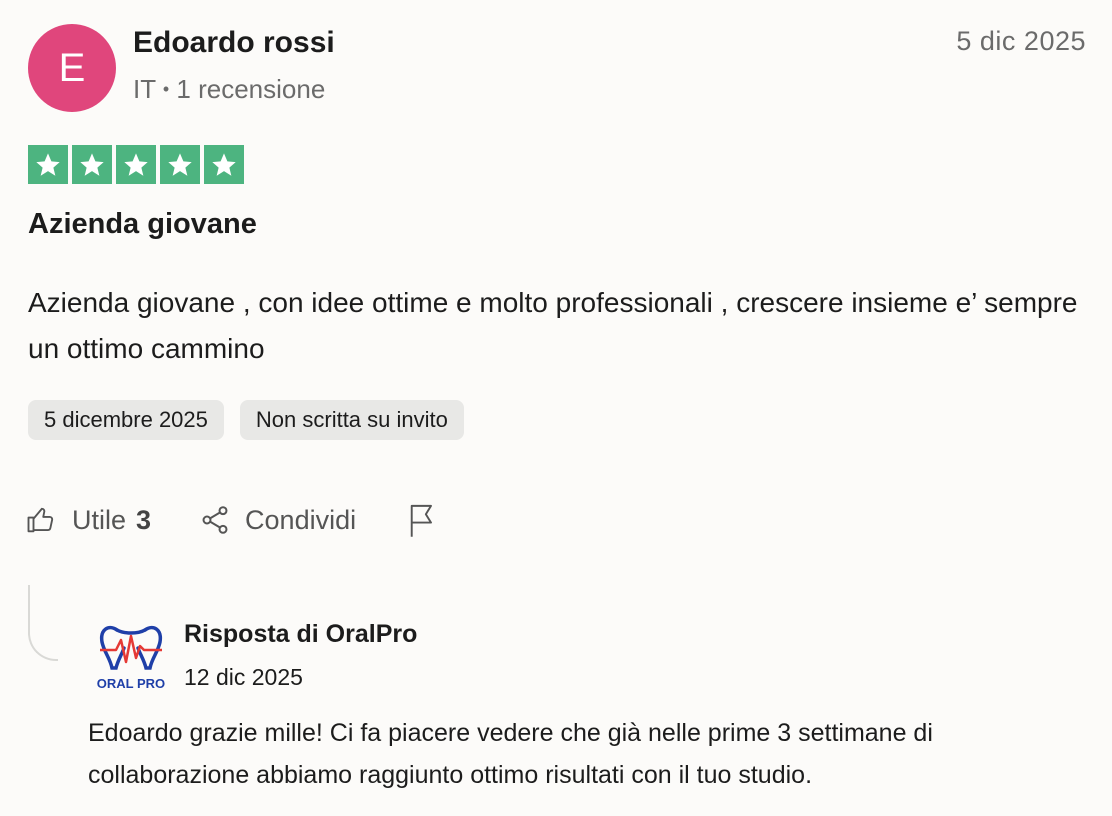  What do you see at coordinates (1021, 41) in the screenshot?
I see `review-date: 5 dic 2025` at bounding box center [1021, 41].